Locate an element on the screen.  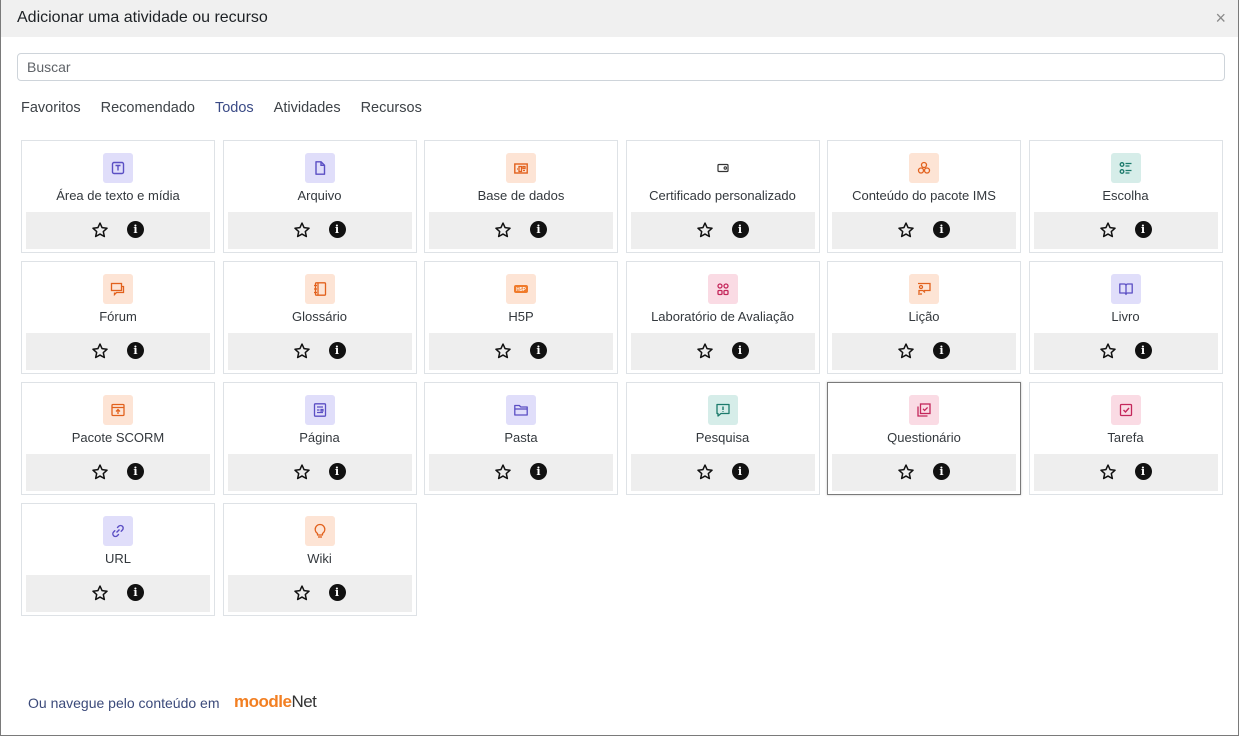
workshop-icon is located at coordinates (722, 289).